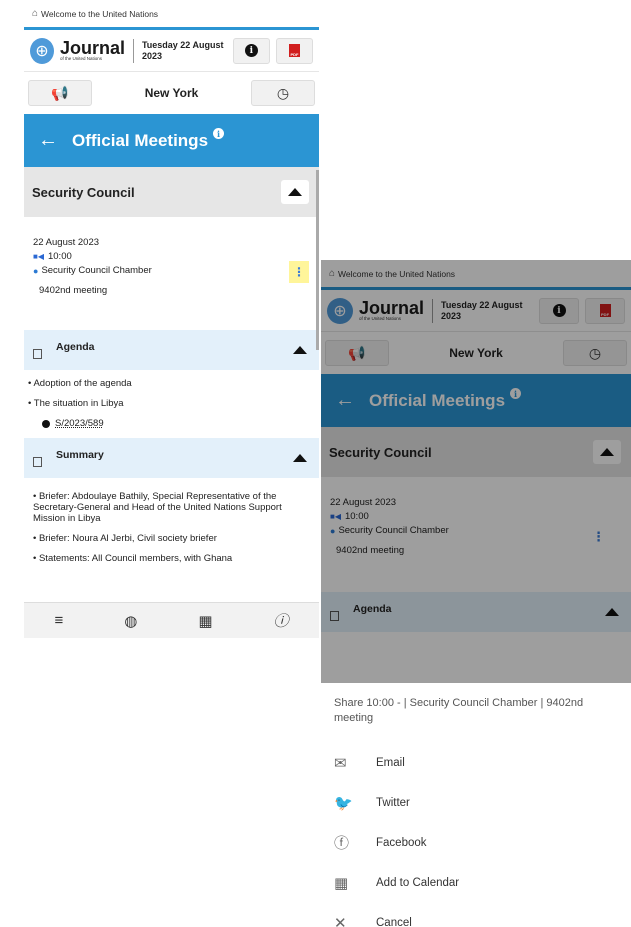 This screenshot has width=631, height=927. I want to click on home-icon: ⌂, so click(35, 13).